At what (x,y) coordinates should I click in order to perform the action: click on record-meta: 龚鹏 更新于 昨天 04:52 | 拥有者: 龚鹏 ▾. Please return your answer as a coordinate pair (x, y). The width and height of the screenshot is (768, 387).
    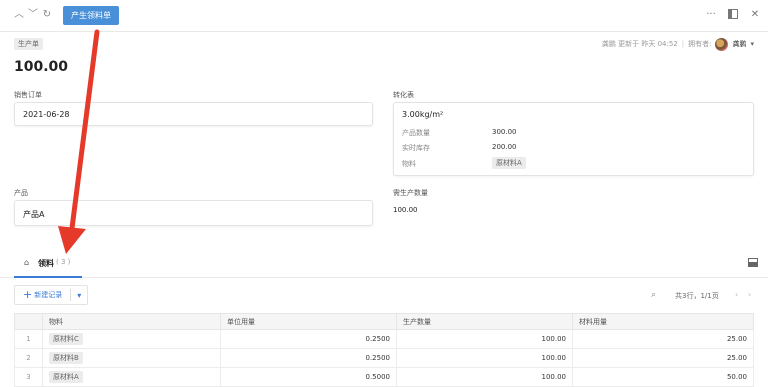
    Looking at the image, I should click on (678, 44).